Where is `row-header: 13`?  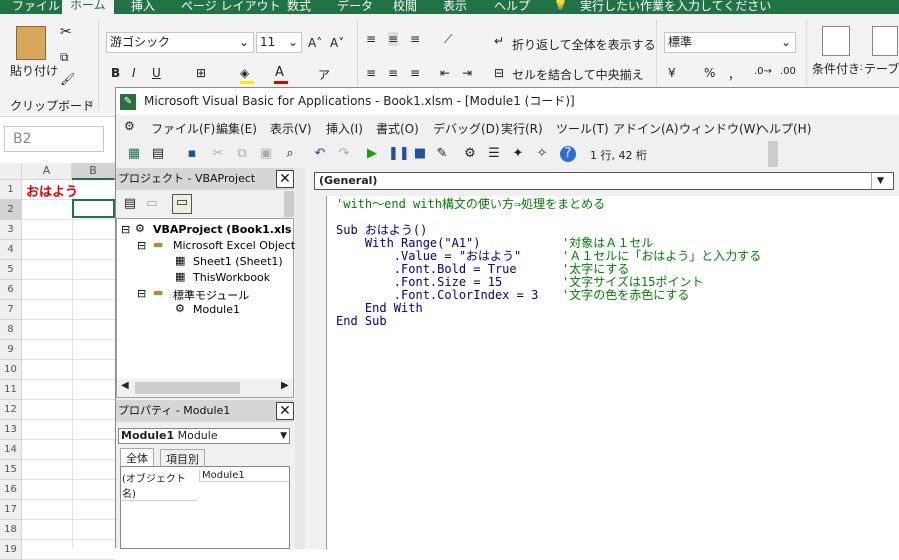
row-header: 13 is located at coordinates (11, 430).